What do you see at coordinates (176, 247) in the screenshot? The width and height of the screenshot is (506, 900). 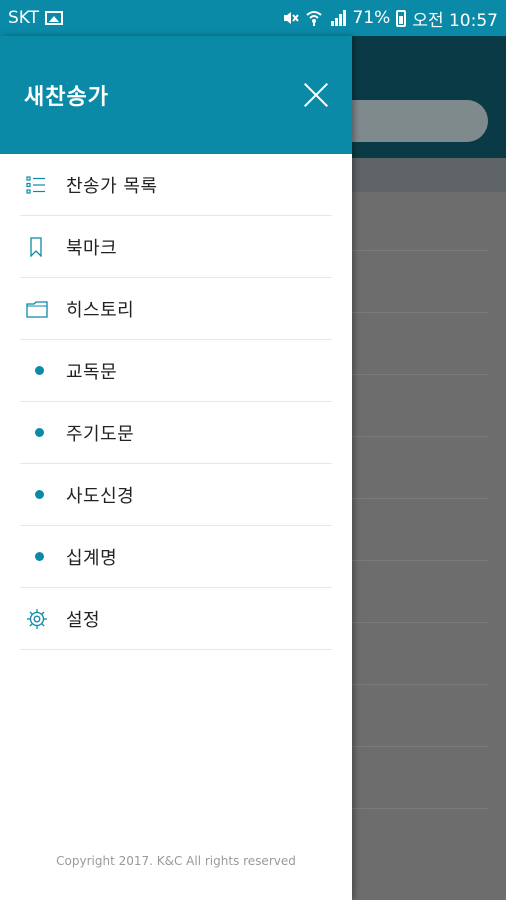 I see `menu-item-bookmark: 북마크` at bounding box center [176, 247].